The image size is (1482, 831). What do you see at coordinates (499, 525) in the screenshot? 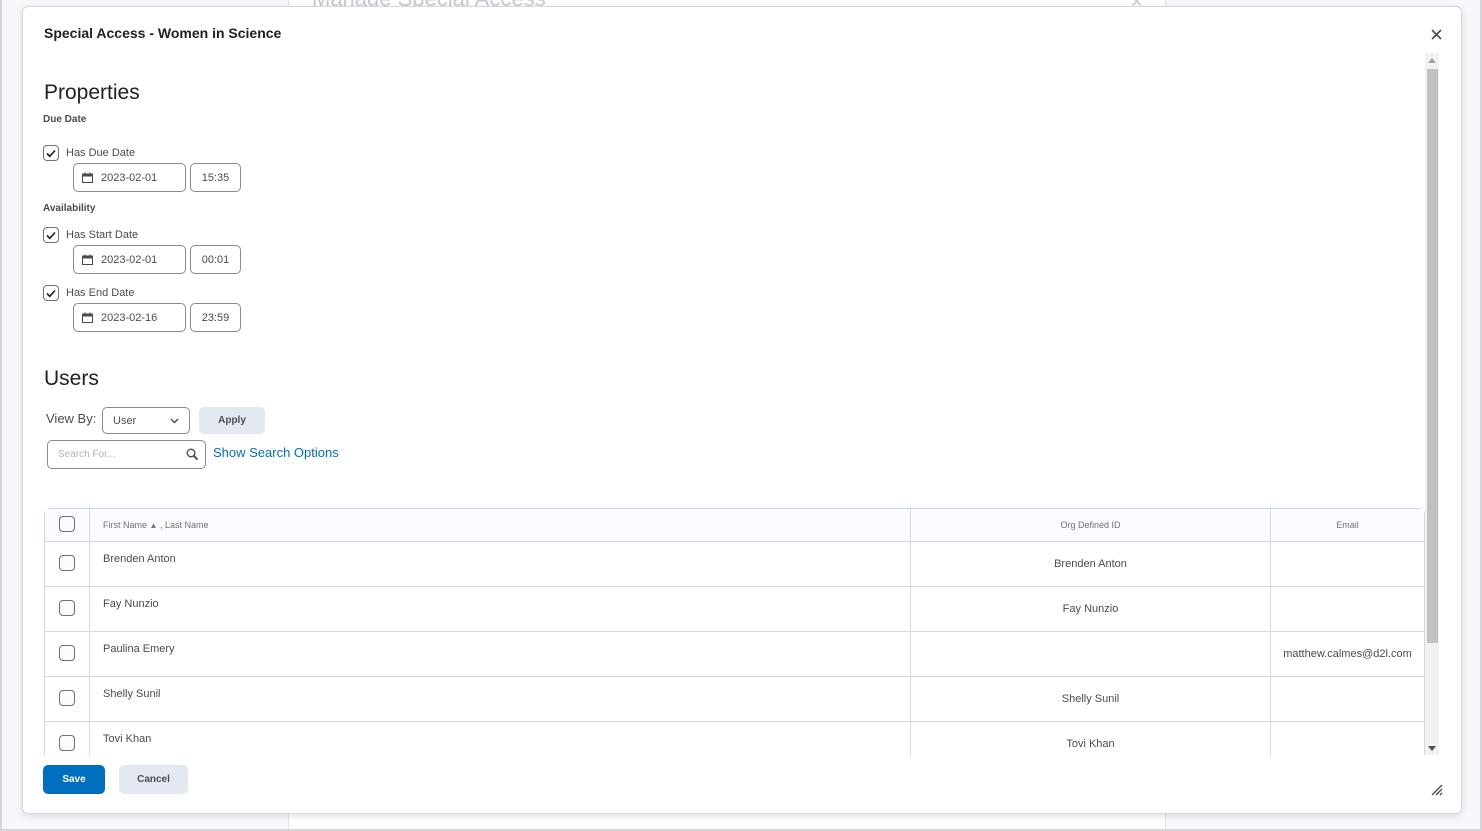
I see `column-header-name: First Name ▲ , Last Name` at bounding box center [499, 525].